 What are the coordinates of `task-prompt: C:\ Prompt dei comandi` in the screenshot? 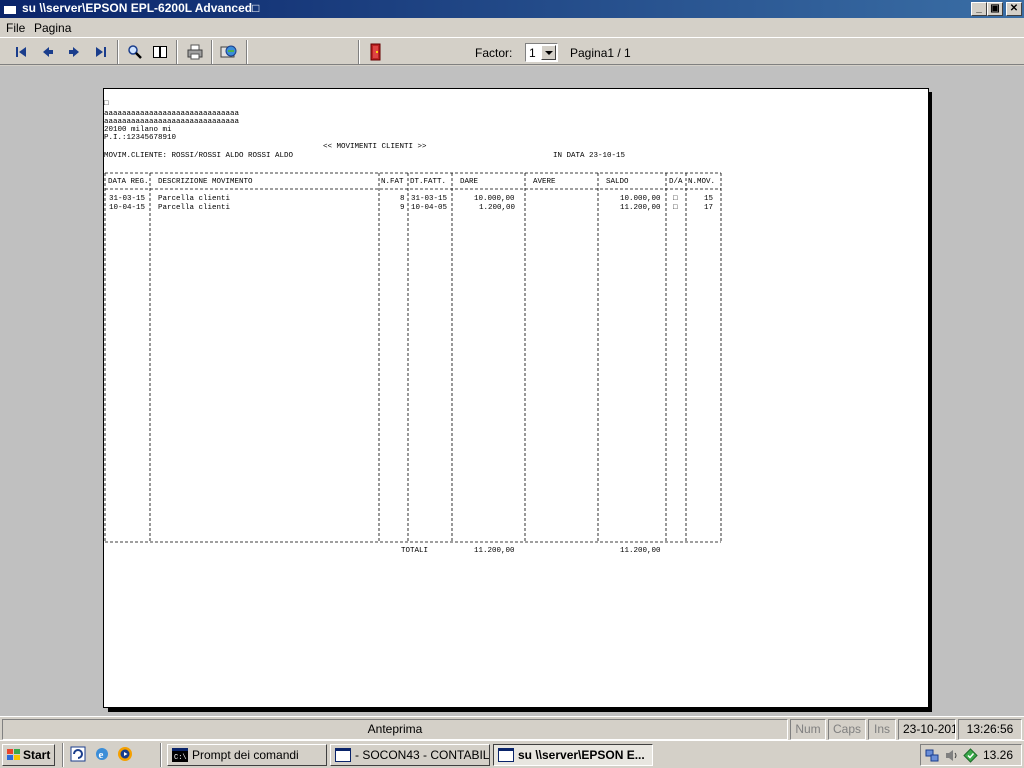 It's located at (247, 755).